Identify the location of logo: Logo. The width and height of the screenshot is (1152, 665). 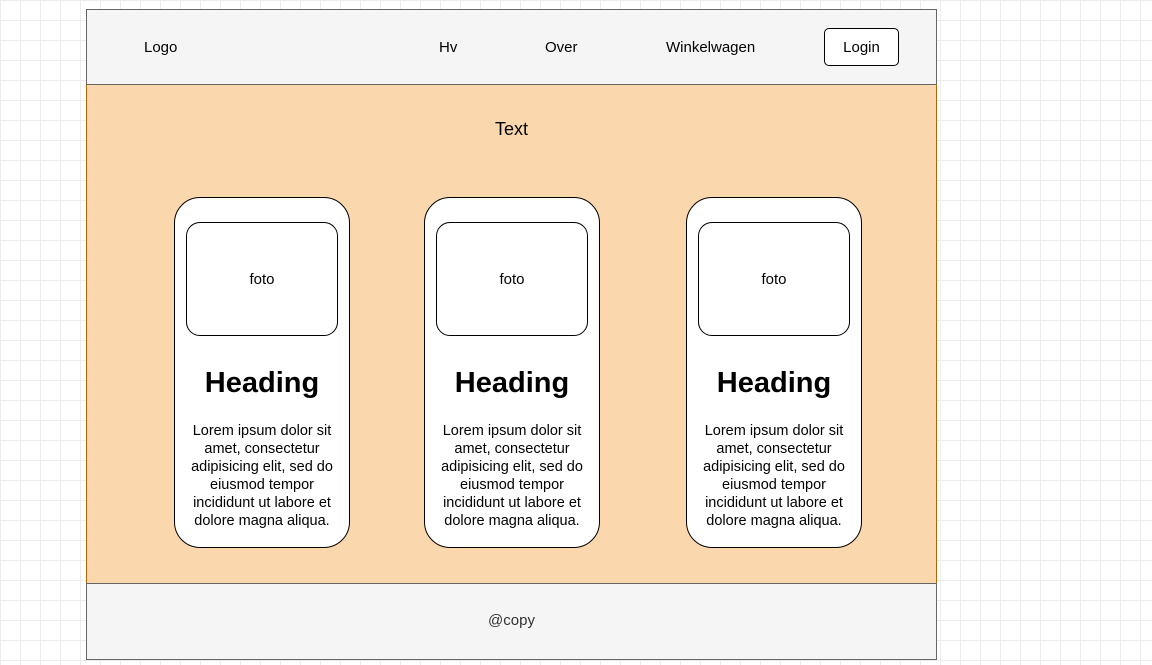
(160, 48).